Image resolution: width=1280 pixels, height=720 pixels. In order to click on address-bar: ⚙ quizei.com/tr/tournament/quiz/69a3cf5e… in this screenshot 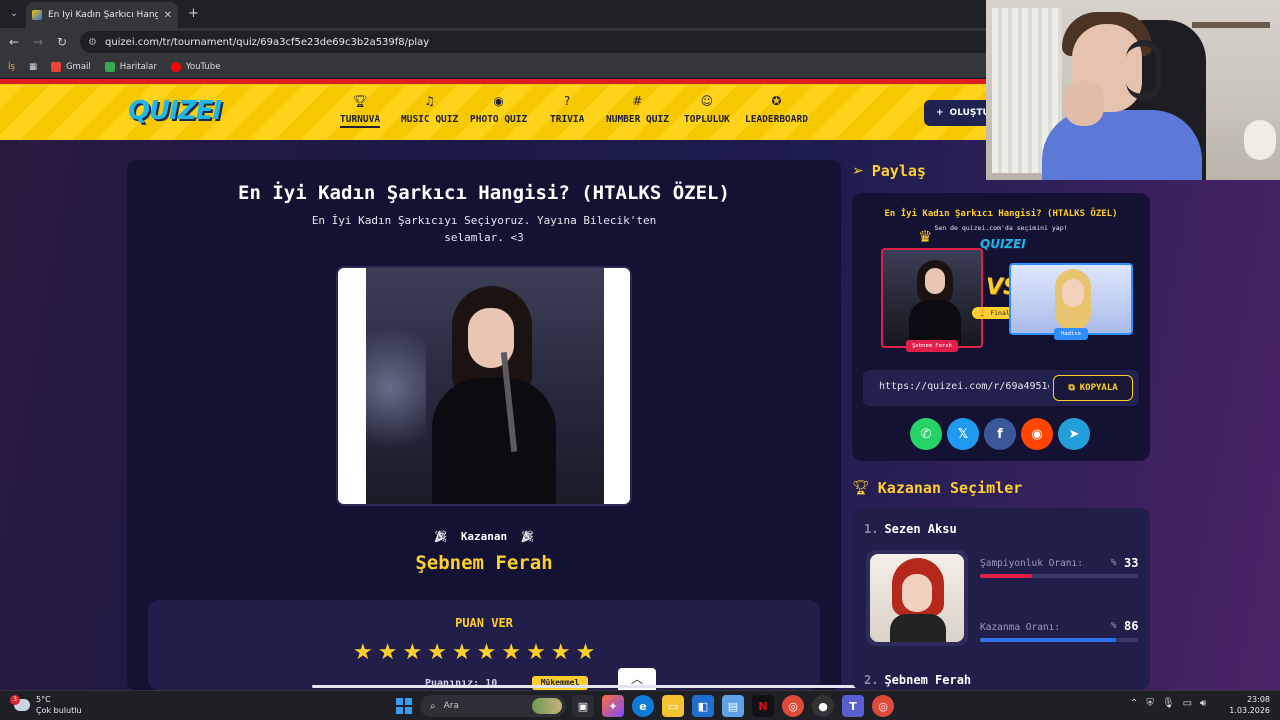, I will do `click(540, 42)`.